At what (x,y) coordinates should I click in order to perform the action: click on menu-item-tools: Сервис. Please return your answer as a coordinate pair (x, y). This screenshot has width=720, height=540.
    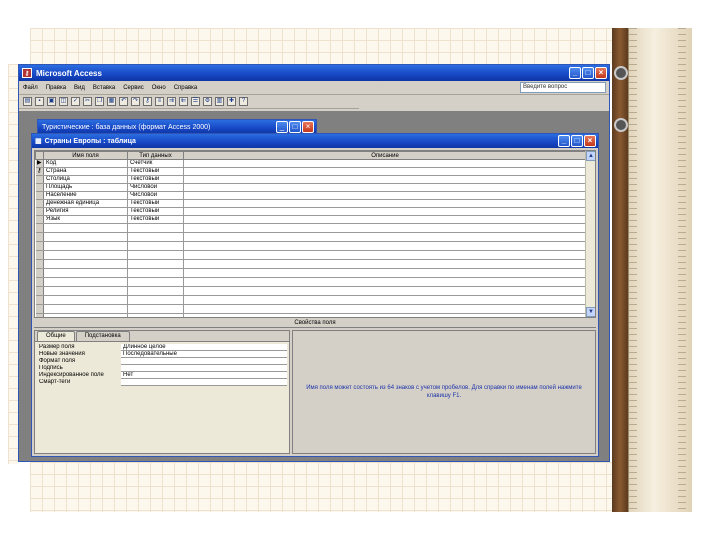
    Looking at the image, I should click on (133, 88).